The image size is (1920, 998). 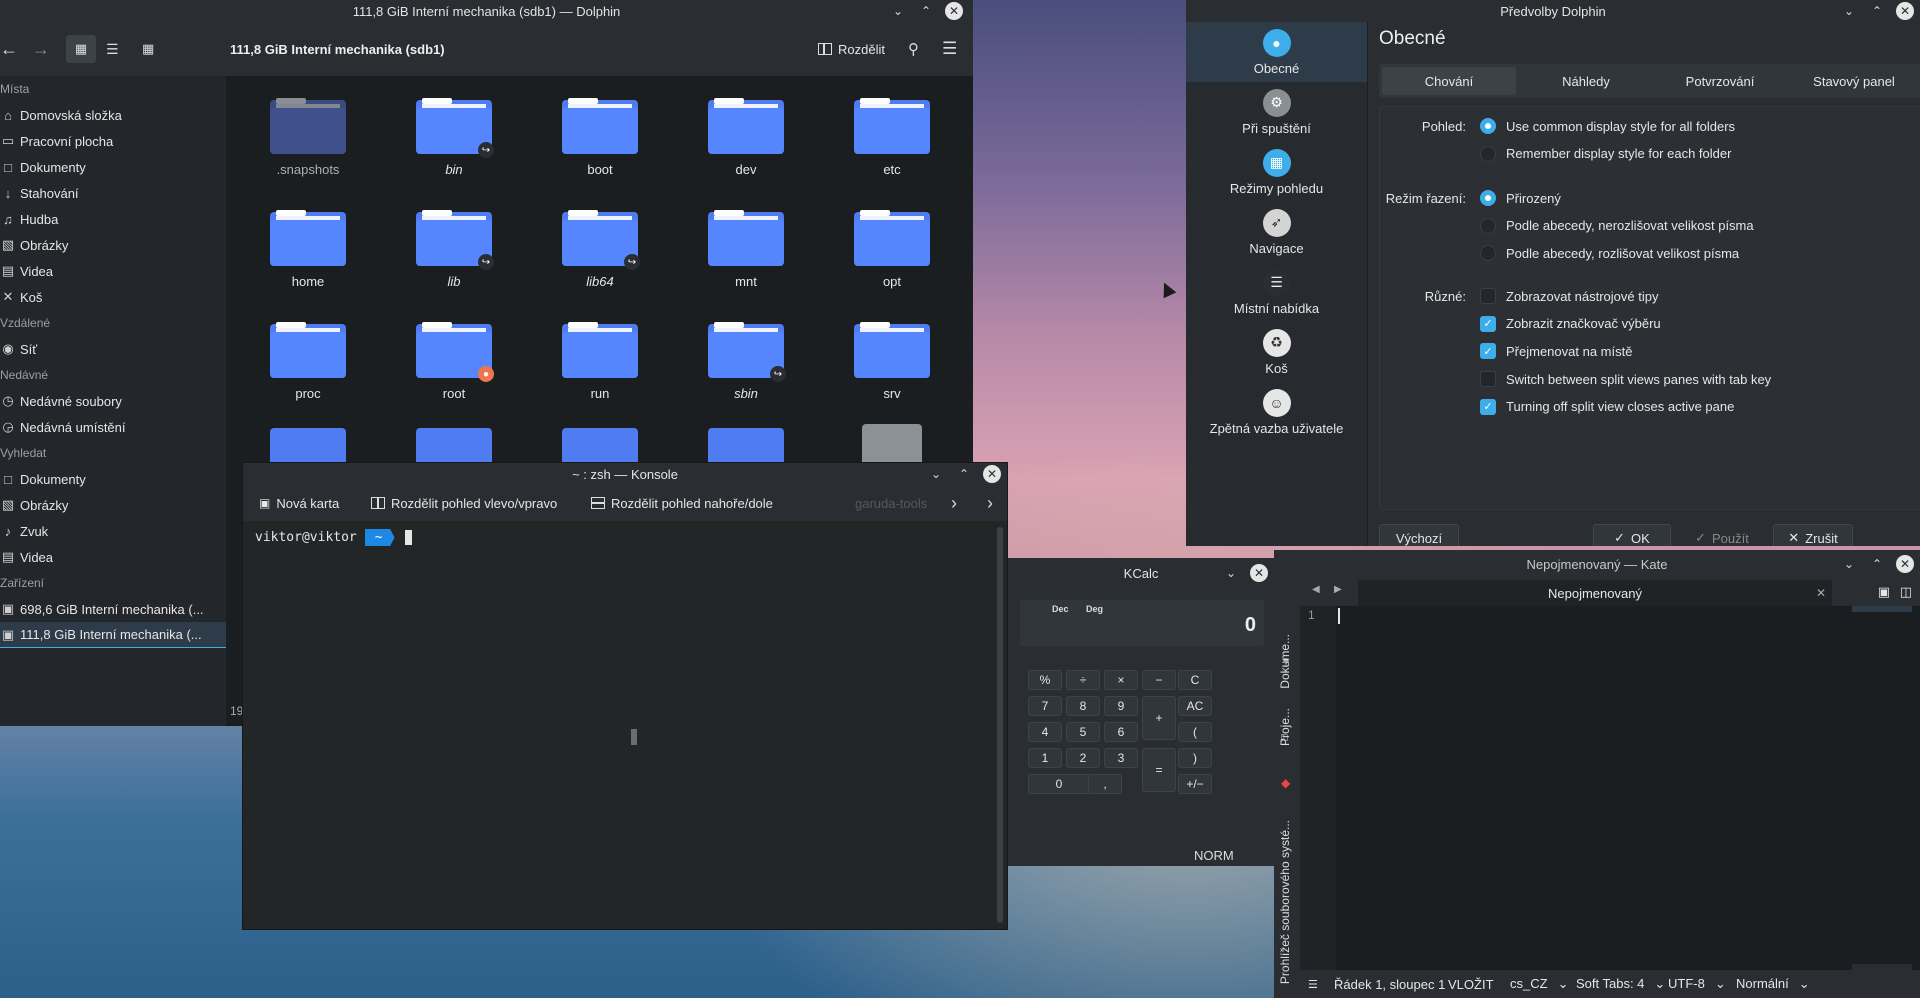 I want to click on sidebar-item: ◷ Nedávné soubory, so click(x=113, y=401).